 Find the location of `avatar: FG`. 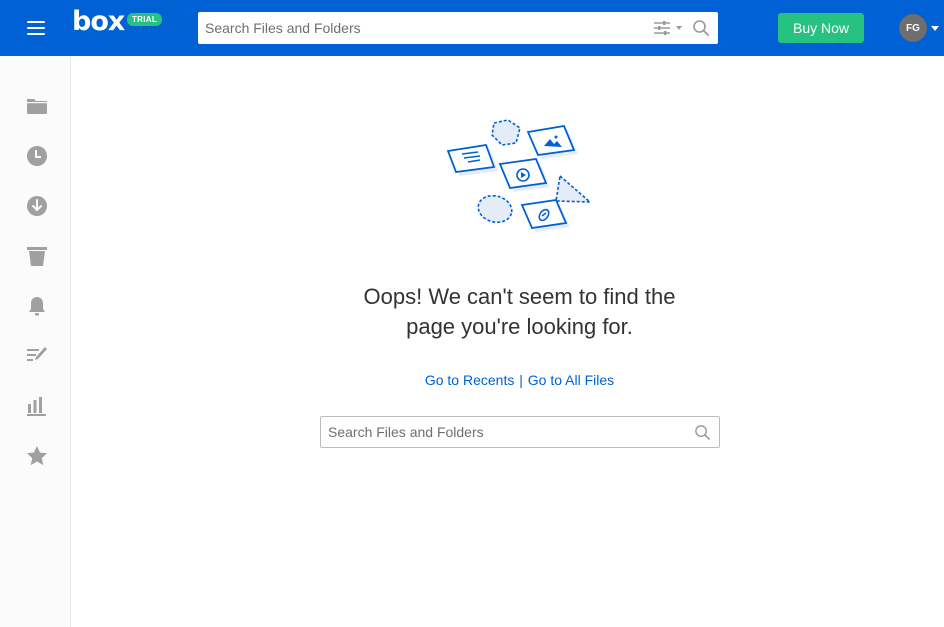

avatar: FG is located at coordinates (913, 28).